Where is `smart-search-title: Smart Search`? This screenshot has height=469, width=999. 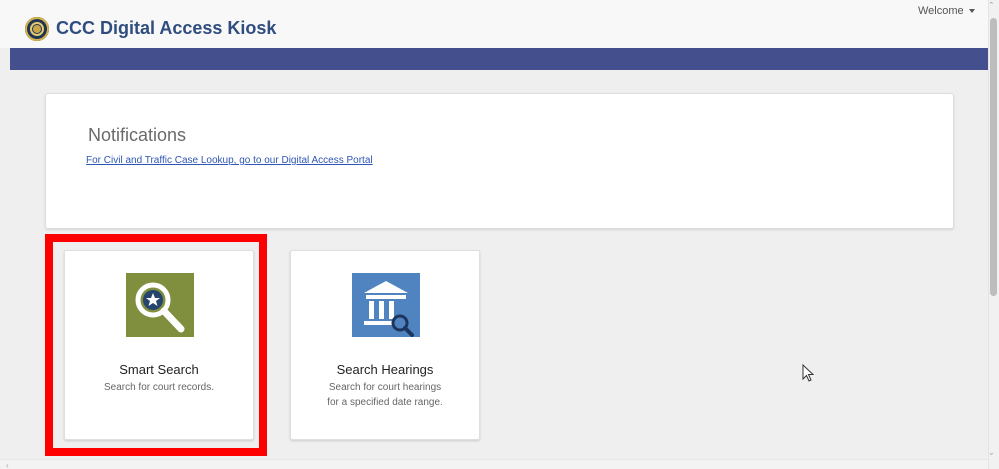
smart-search-title: Smart Search is located at coordinates (159, 369).